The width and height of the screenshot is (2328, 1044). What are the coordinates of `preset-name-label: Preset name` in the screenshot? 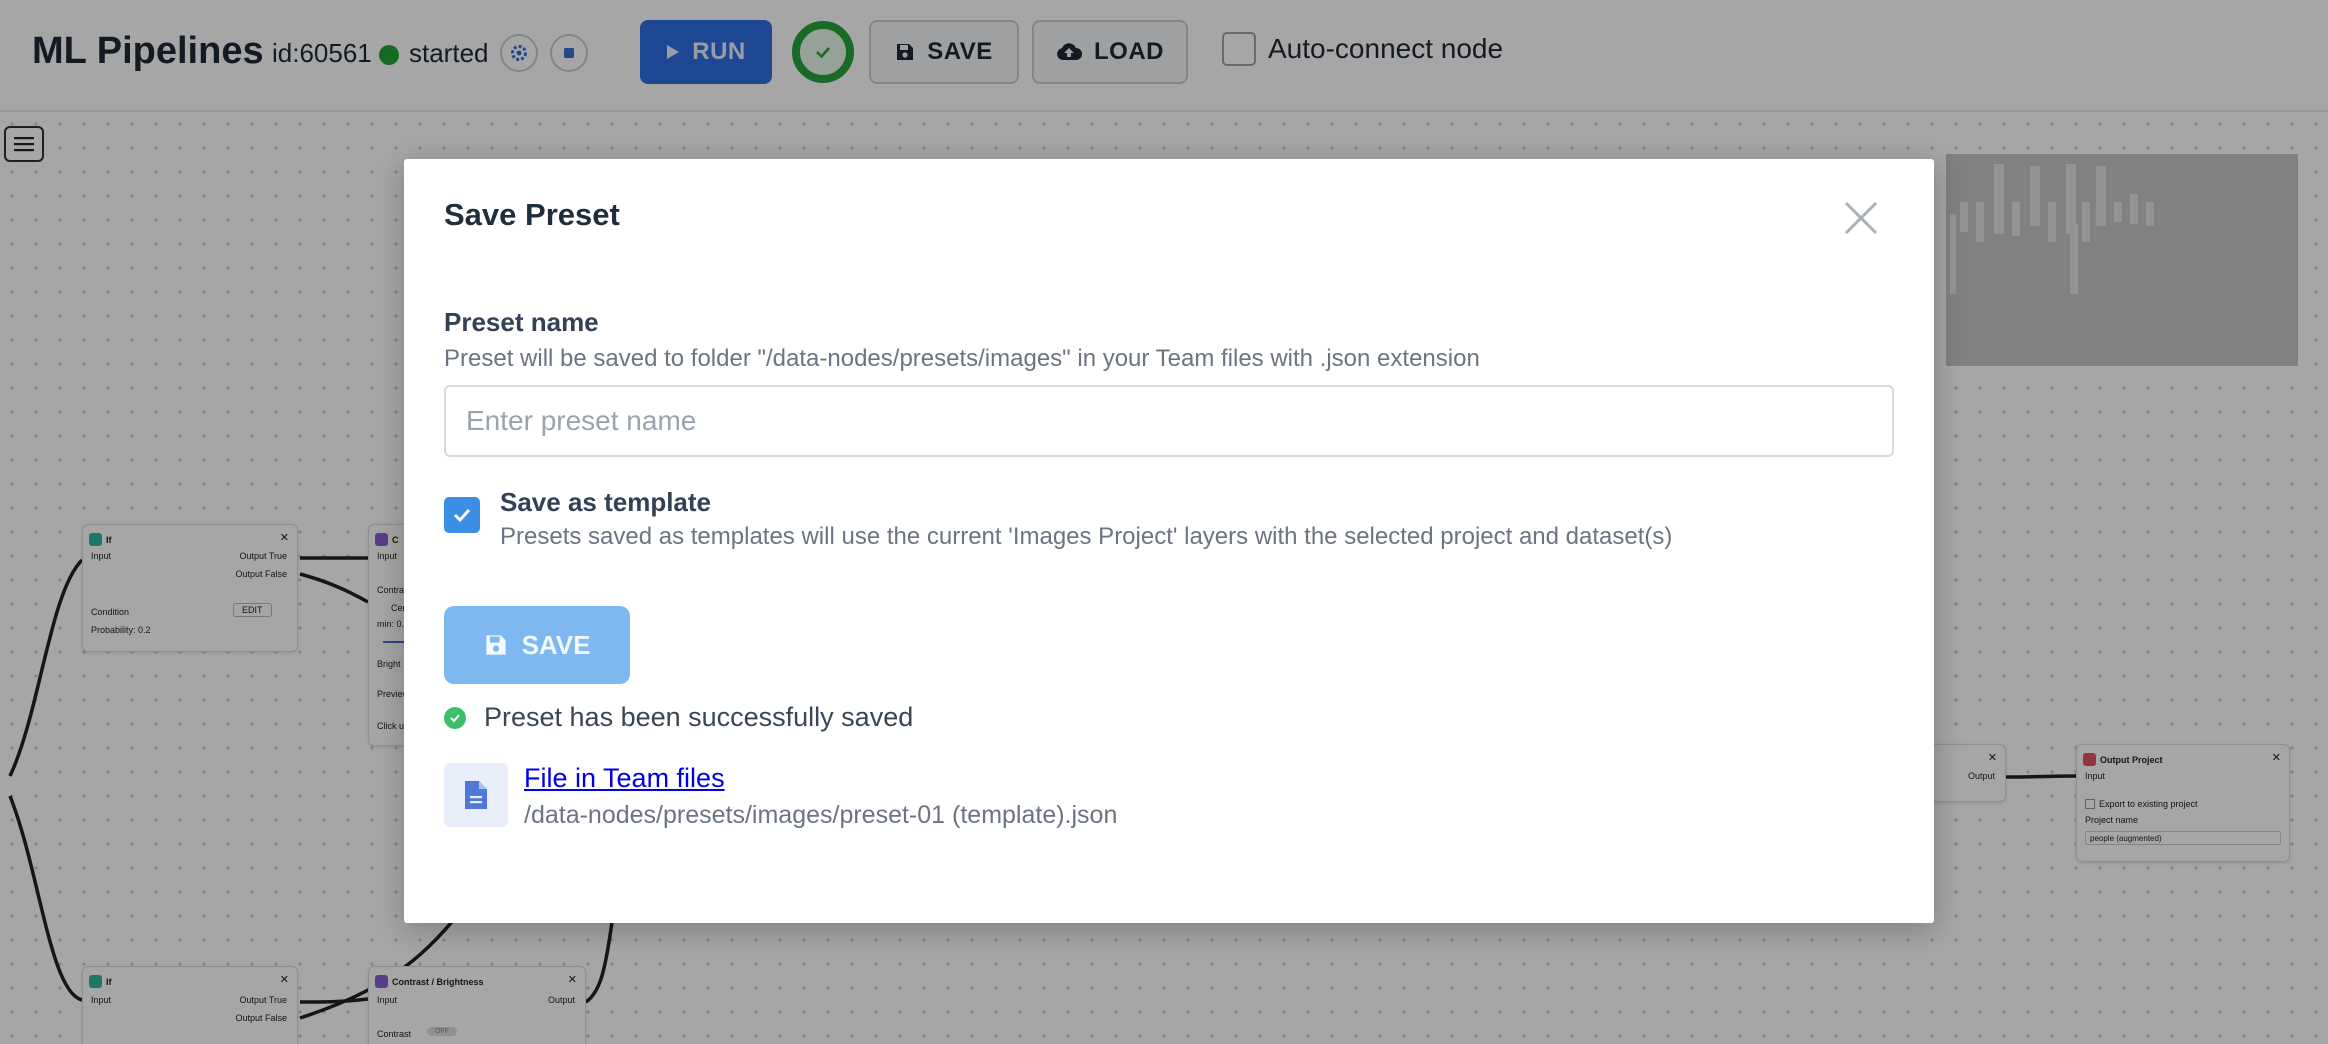 It's located at (521, 322).